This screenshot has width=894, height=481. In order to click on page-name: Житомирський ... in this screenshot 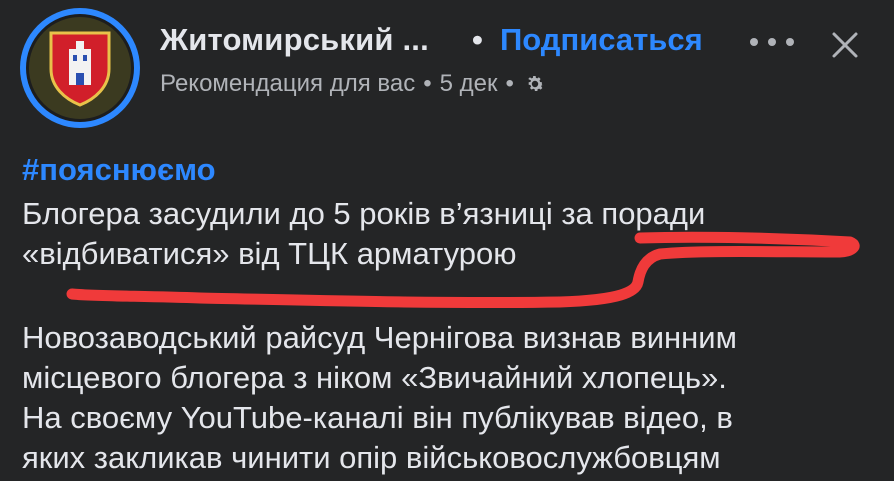, I will do `click(294, 40)`.